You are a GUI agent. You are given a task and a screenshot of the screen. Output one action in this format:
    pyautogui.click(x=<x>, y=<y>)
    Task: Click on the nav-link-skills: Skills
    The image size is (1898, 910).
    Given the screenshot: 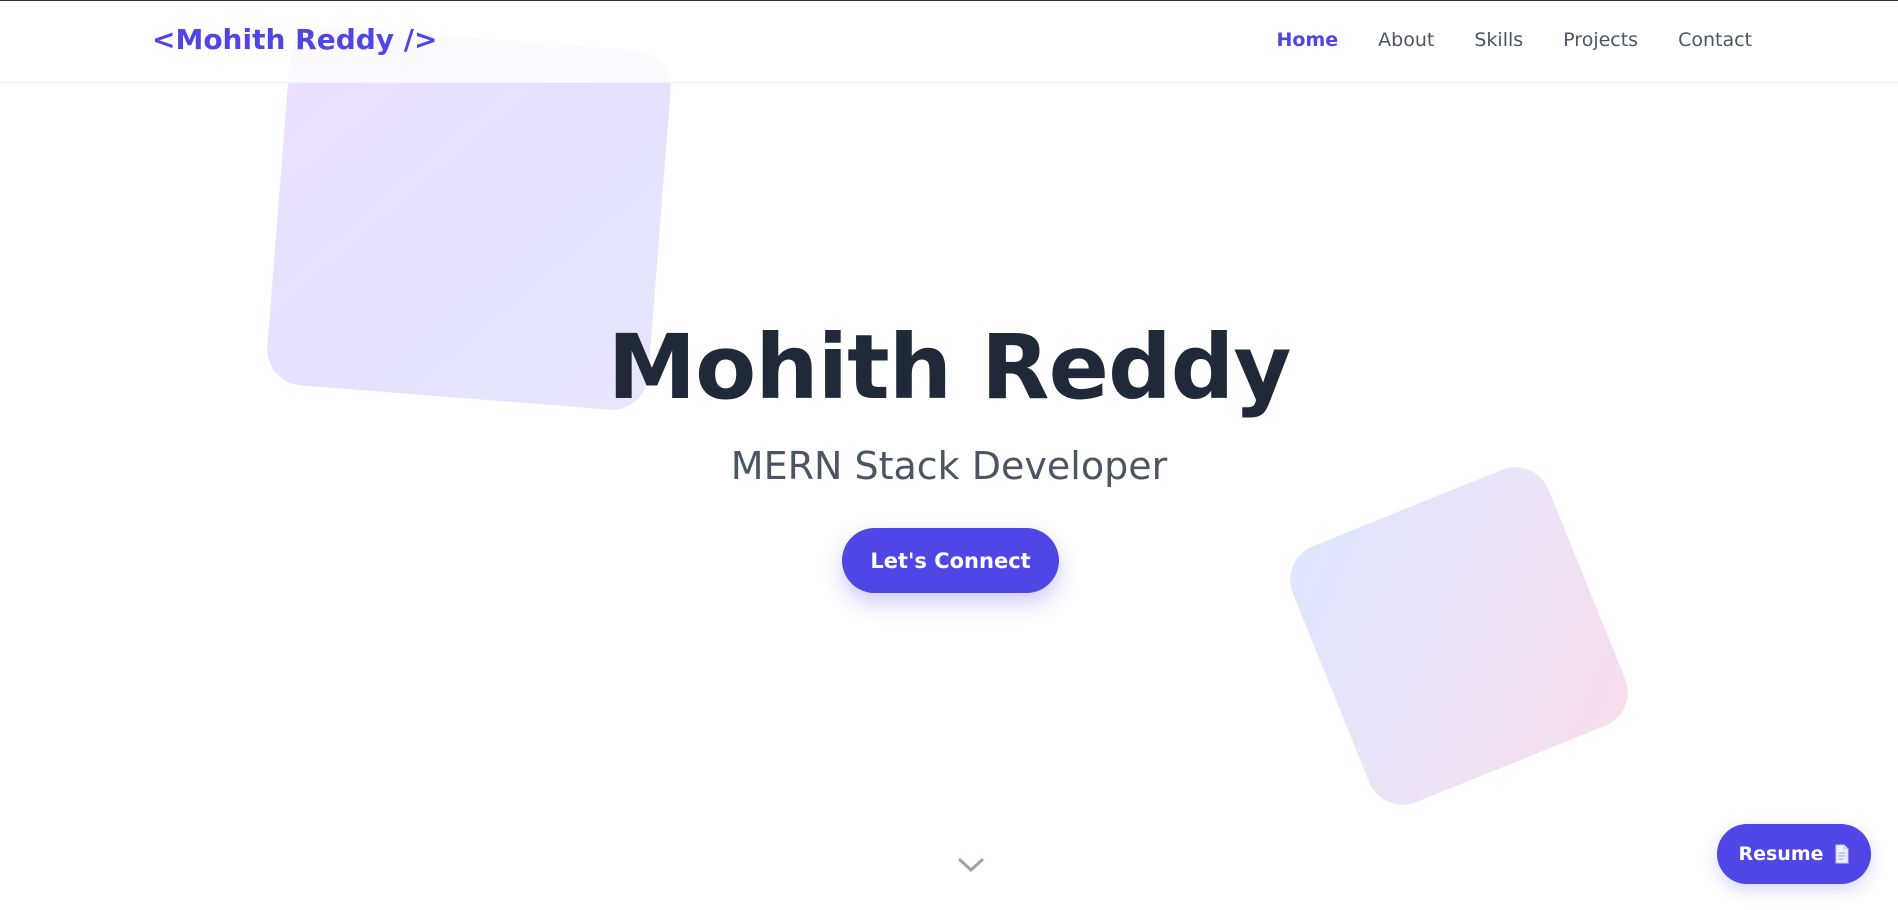 What is the action you would take?
    pyautogui.click(x=1498, y=40)
    